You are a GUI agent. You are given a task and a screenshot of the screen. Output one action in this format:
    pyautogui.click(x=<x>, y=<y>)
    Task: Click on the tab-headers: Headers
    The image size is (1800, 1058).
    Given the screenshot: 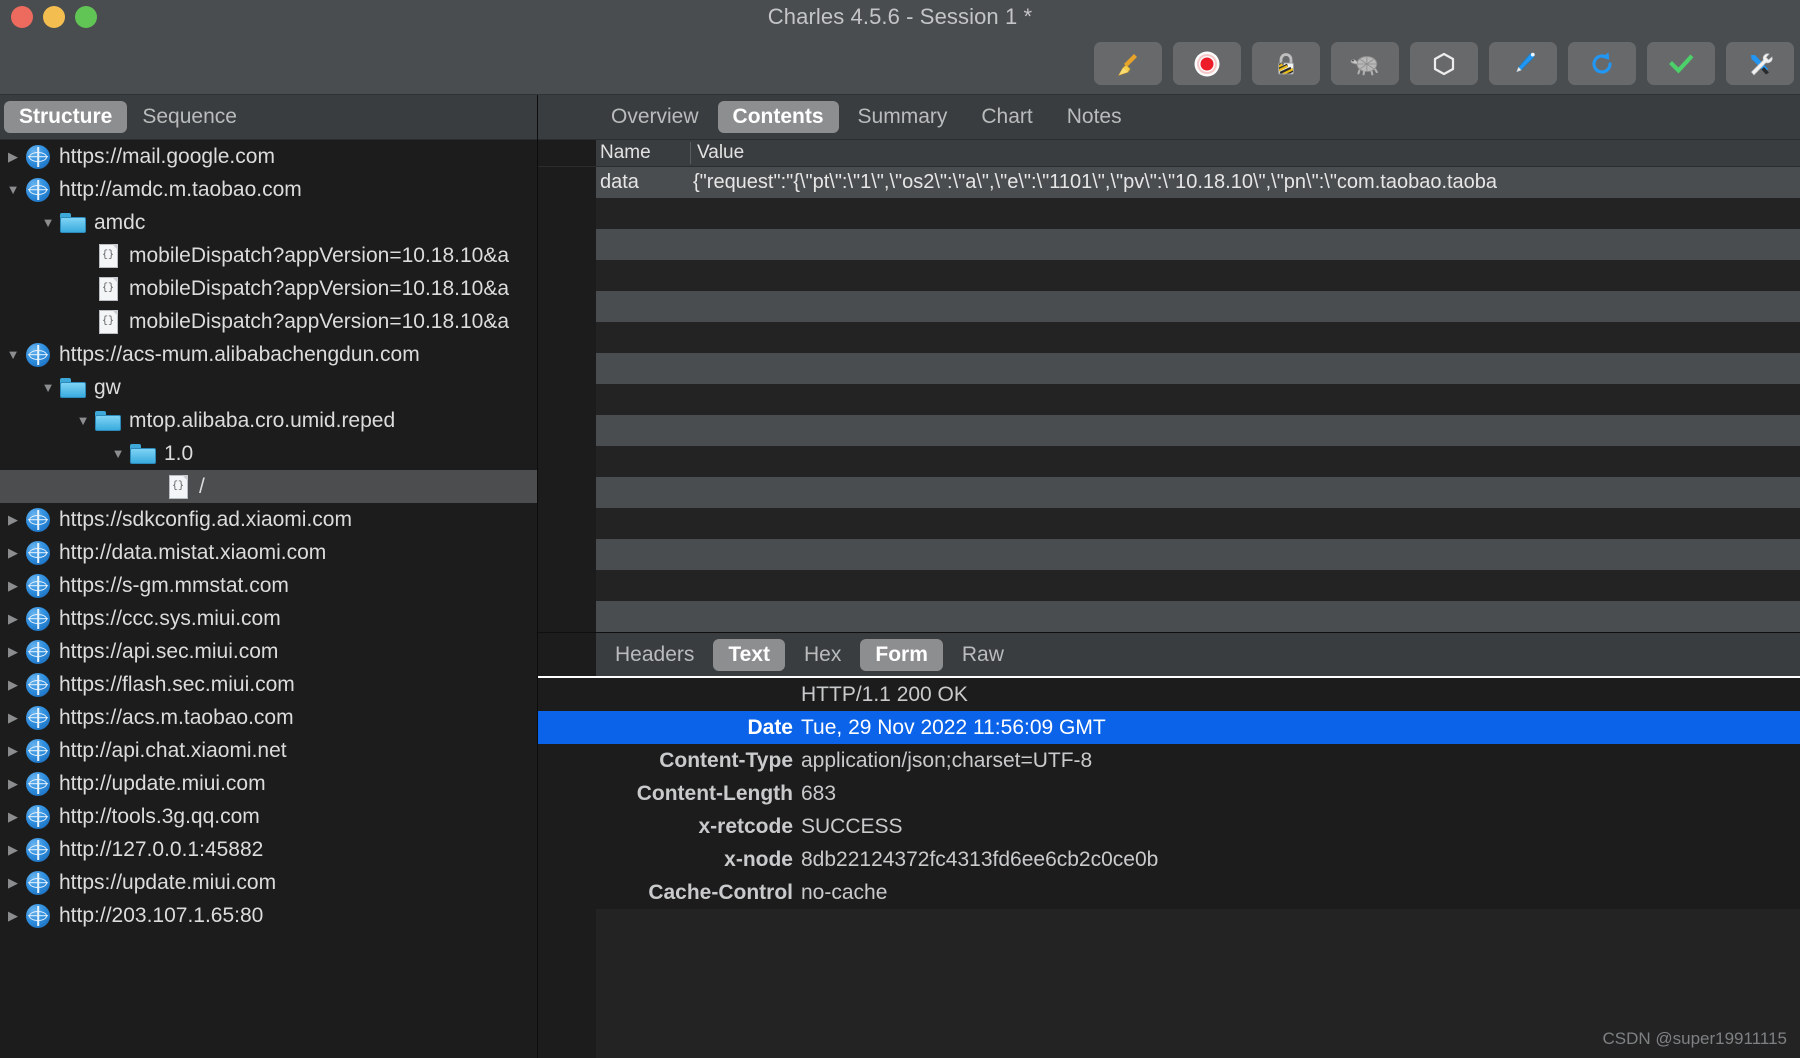 What is the action you would take?
    pyautogui.click(x=654, y=655)
    